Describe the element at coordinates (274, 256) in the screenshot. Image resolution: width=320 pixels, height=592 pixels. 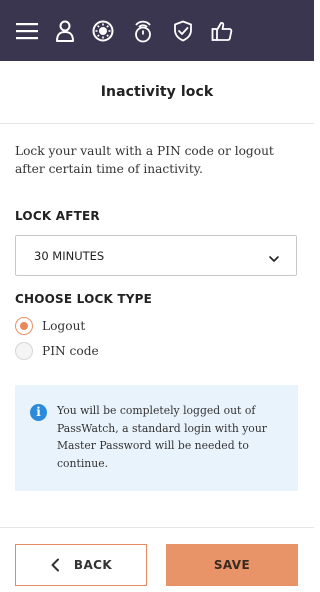
I see `chevron-down-icon` at that location.